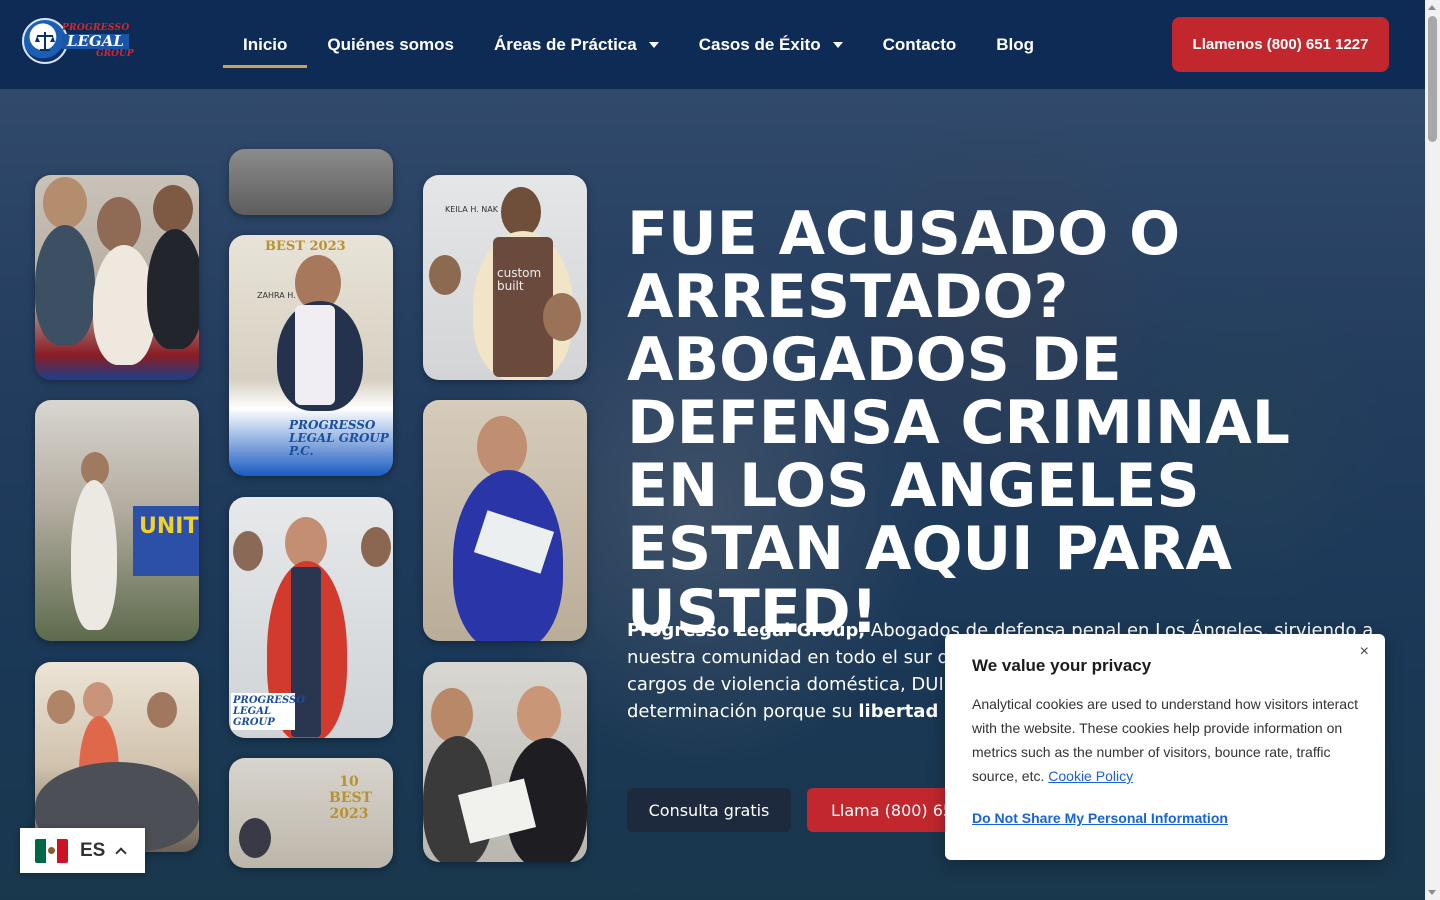 The height and width of the screenshot is (900, 1440). What do you see at coordinates (759, 44) in the screenshot?
I see `nav-item-label: Casos de Éxito` at bounding box center [759, 44].